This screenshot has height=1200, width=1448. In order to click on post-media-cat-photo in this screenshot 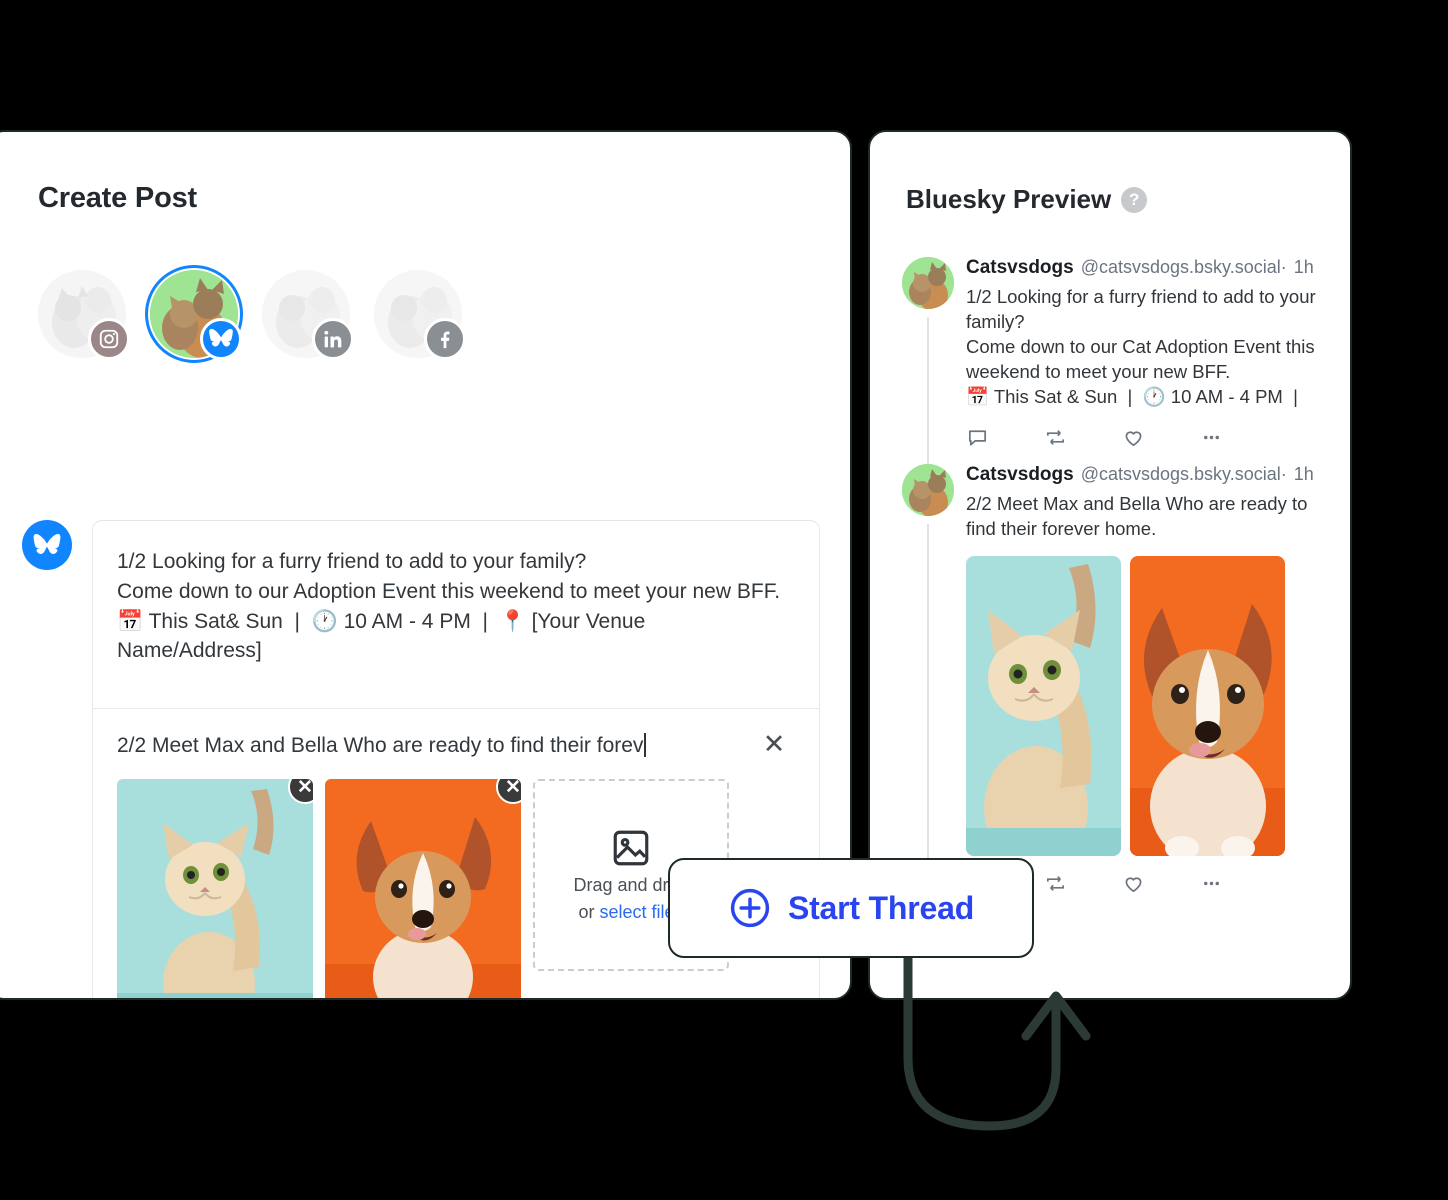, I will do `click(1043, 705)`.